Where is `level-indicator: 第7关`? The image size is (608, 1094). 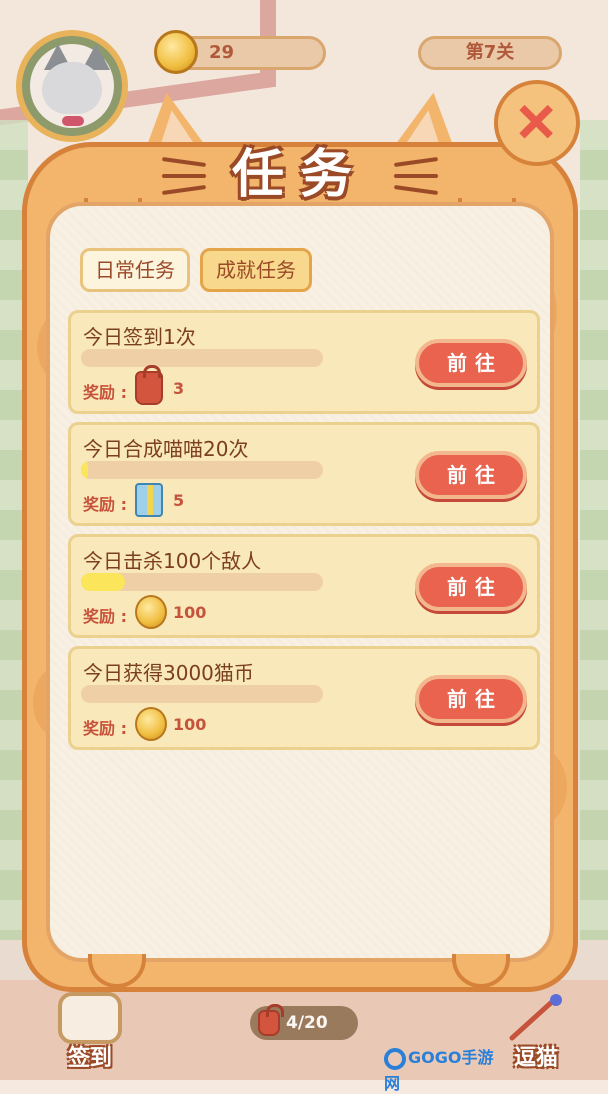 level-indicator: 第7关 is located at coordinates (490, 53).